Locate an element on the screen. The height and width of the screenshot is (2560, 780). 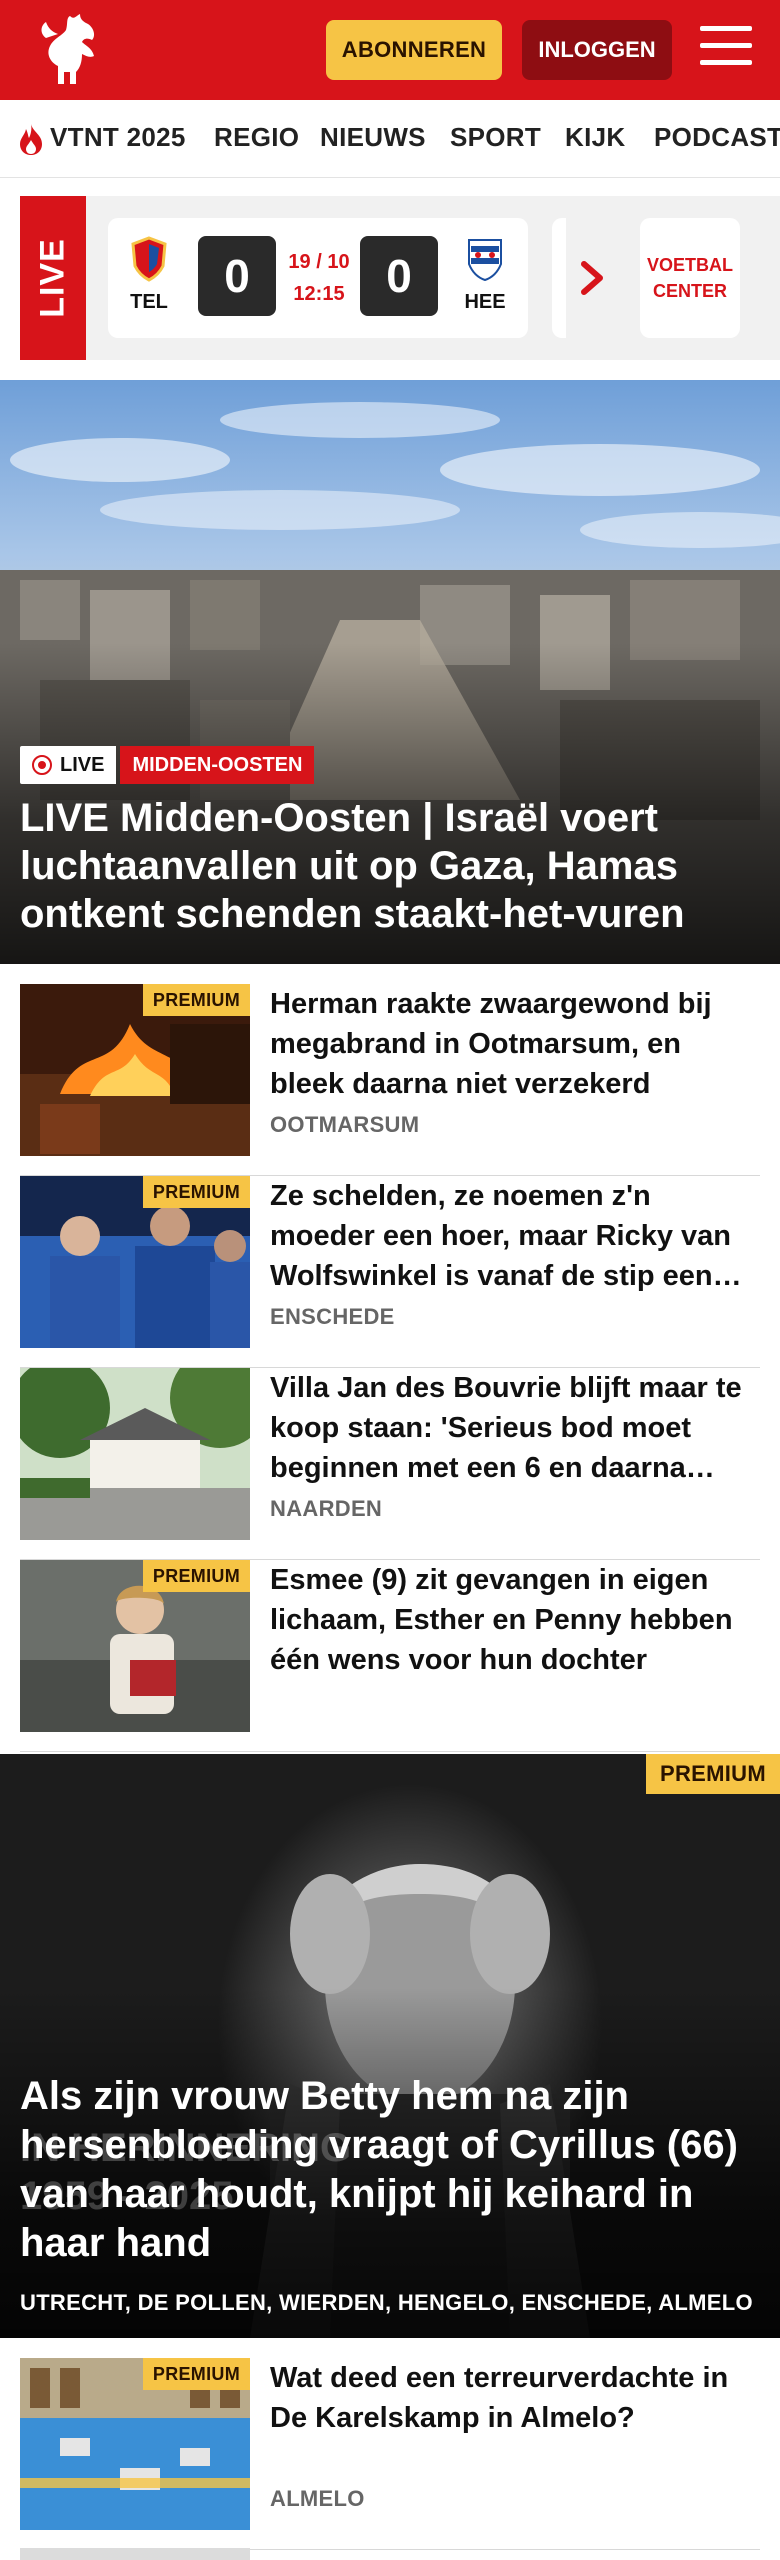
login-button: INLOGGEN is located at coordinates (597, 50).